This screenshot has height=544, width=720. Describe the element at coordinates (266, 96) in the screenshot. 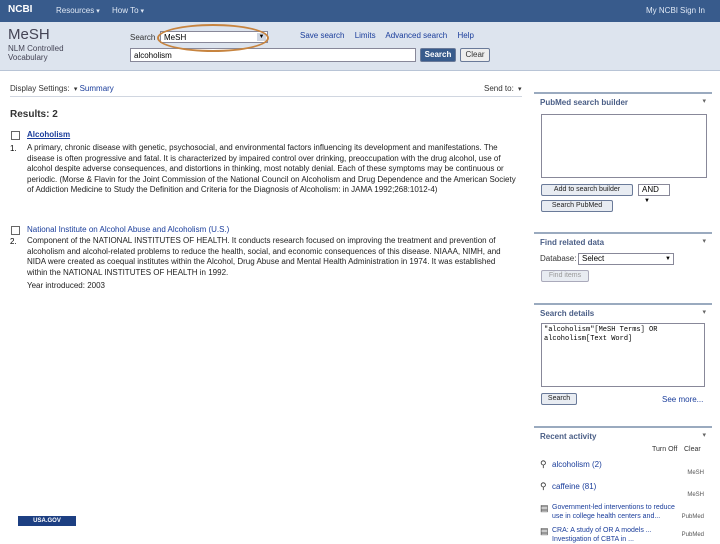

I see `divider` at that location.